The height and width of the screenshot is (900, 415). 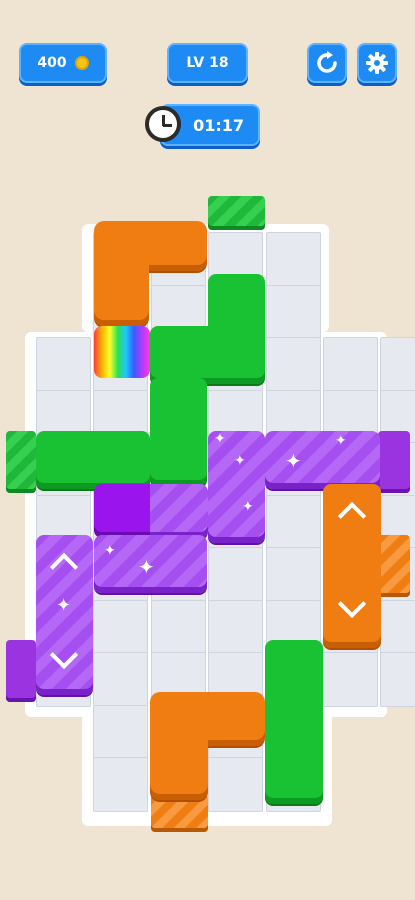 I want to click on exit-gate-orange, so click(x=394, y=566).